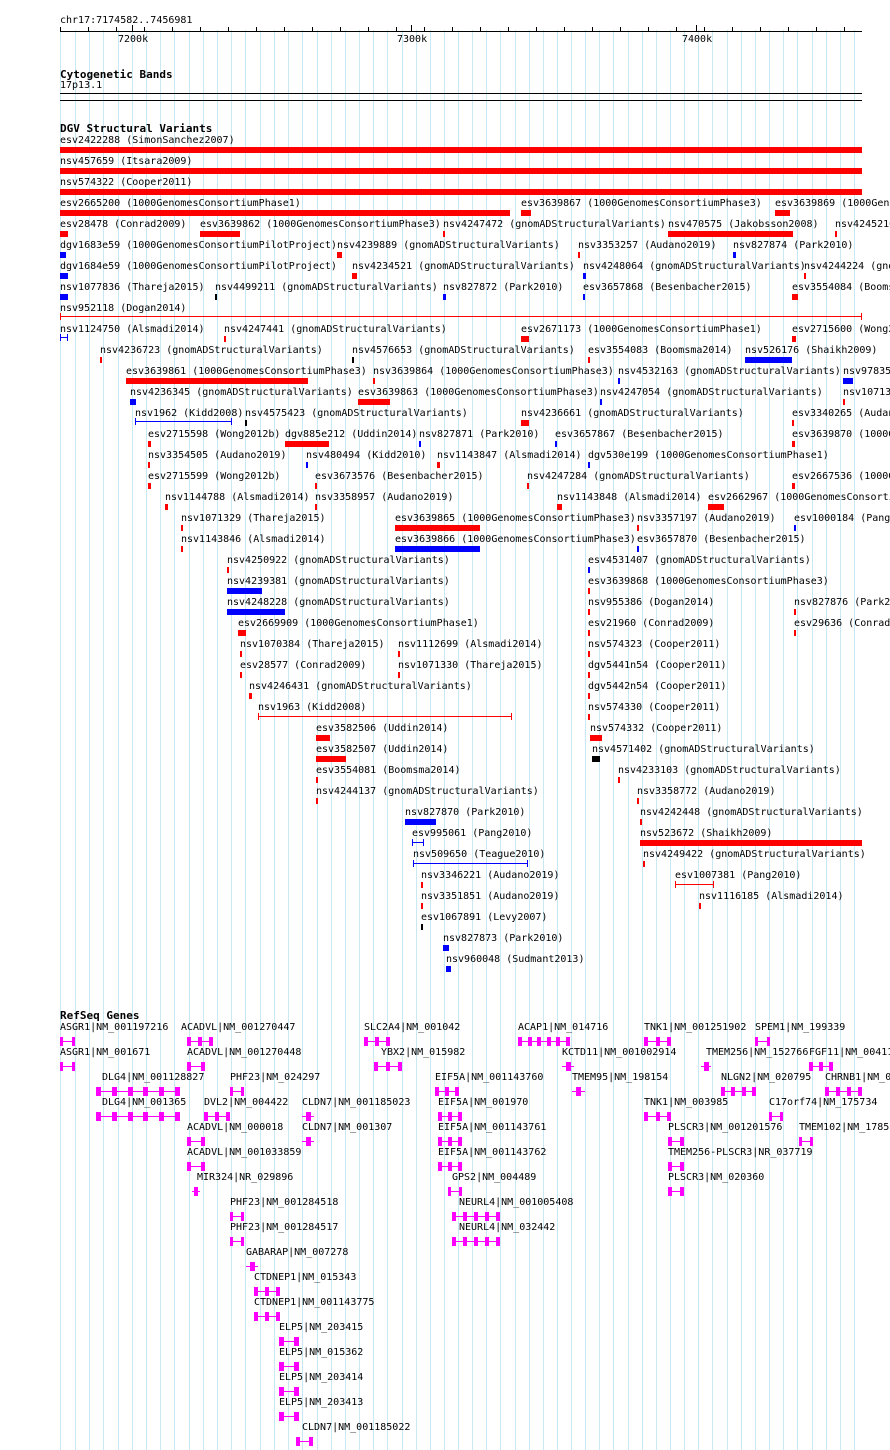  Describe the element at coordinates (516, 1203) in the screenshot. I see `gene-label: NEURL4|NM_001005408` at that location.